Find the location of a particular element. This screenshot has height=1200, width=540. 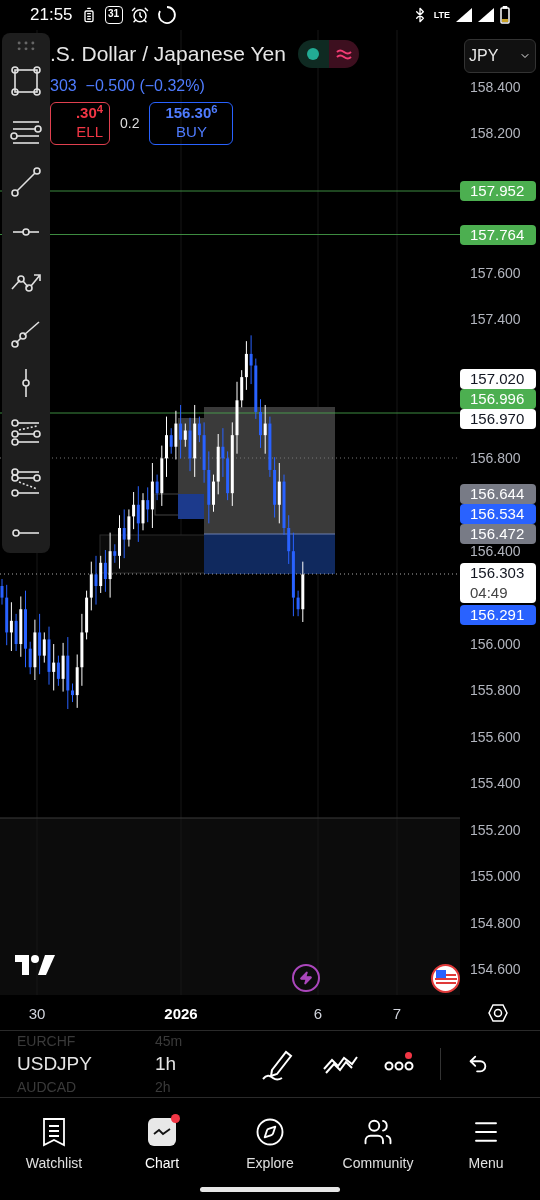

undo-icon is located at coordinates (478, 1064).